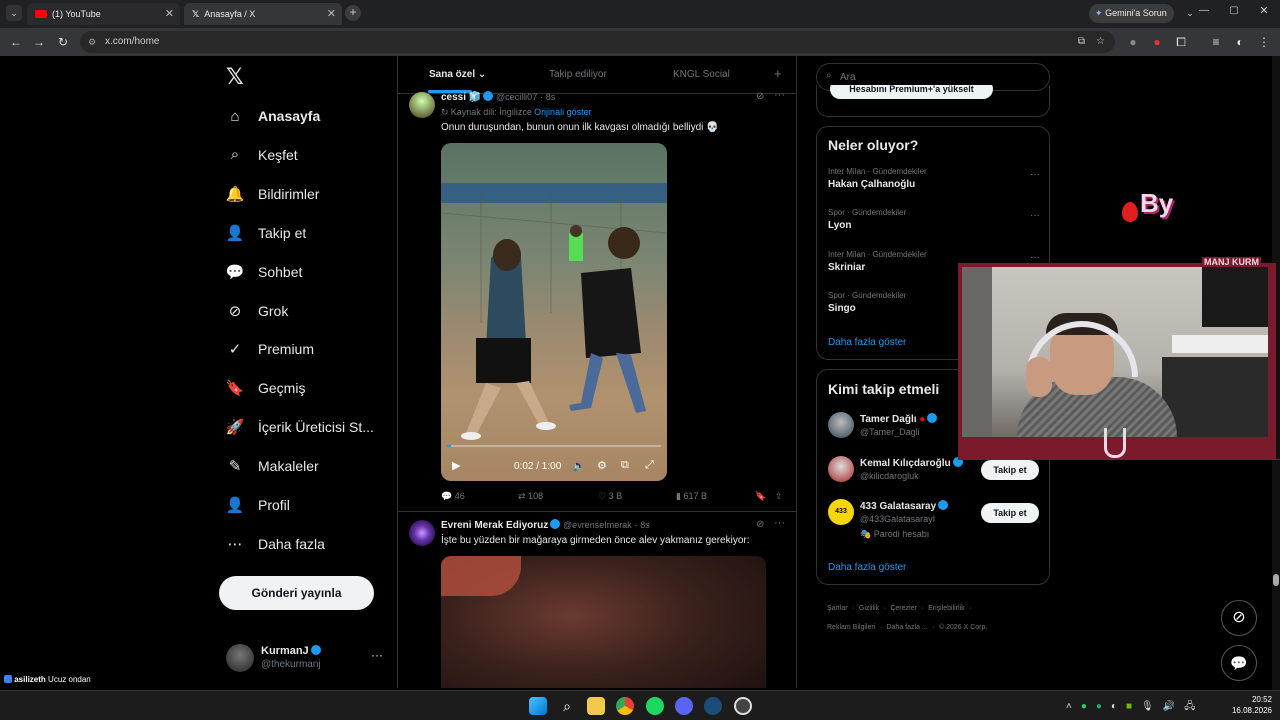  Describe the element at coordinates (1131, 13) in the screenshot. I see `gemini-button: ✦ Gemini'a Sorun` at that location.